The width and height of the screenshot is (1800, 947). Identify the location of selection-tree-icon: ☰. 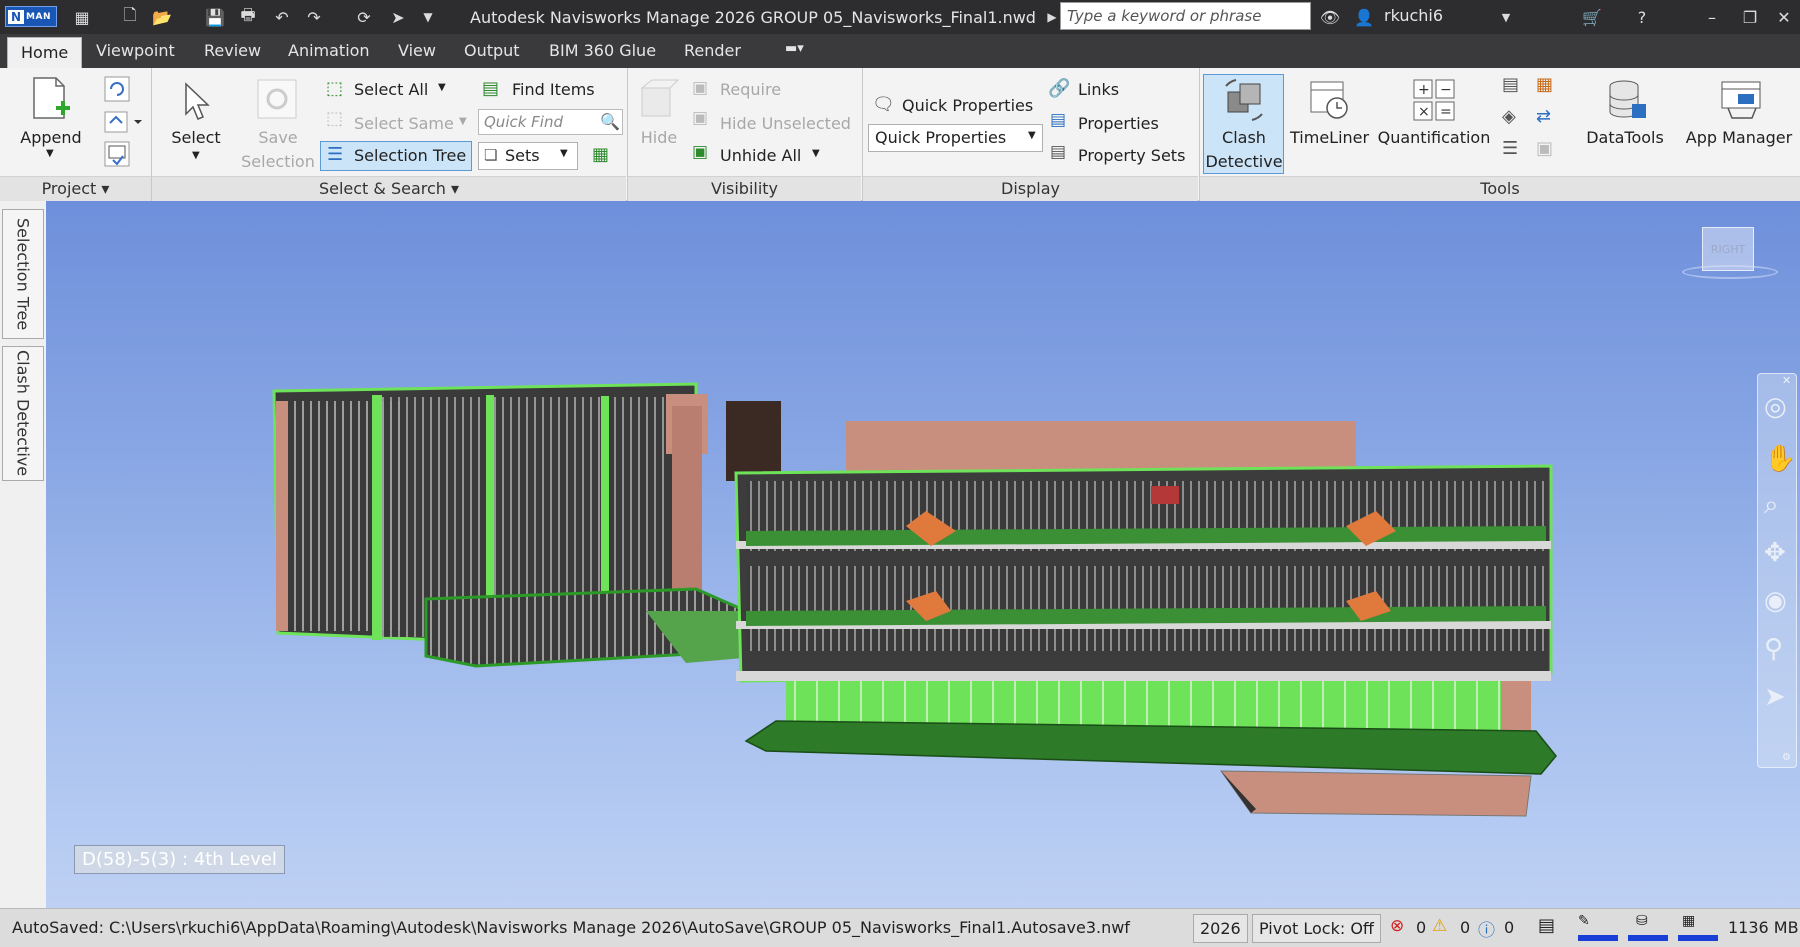
(335, 154).